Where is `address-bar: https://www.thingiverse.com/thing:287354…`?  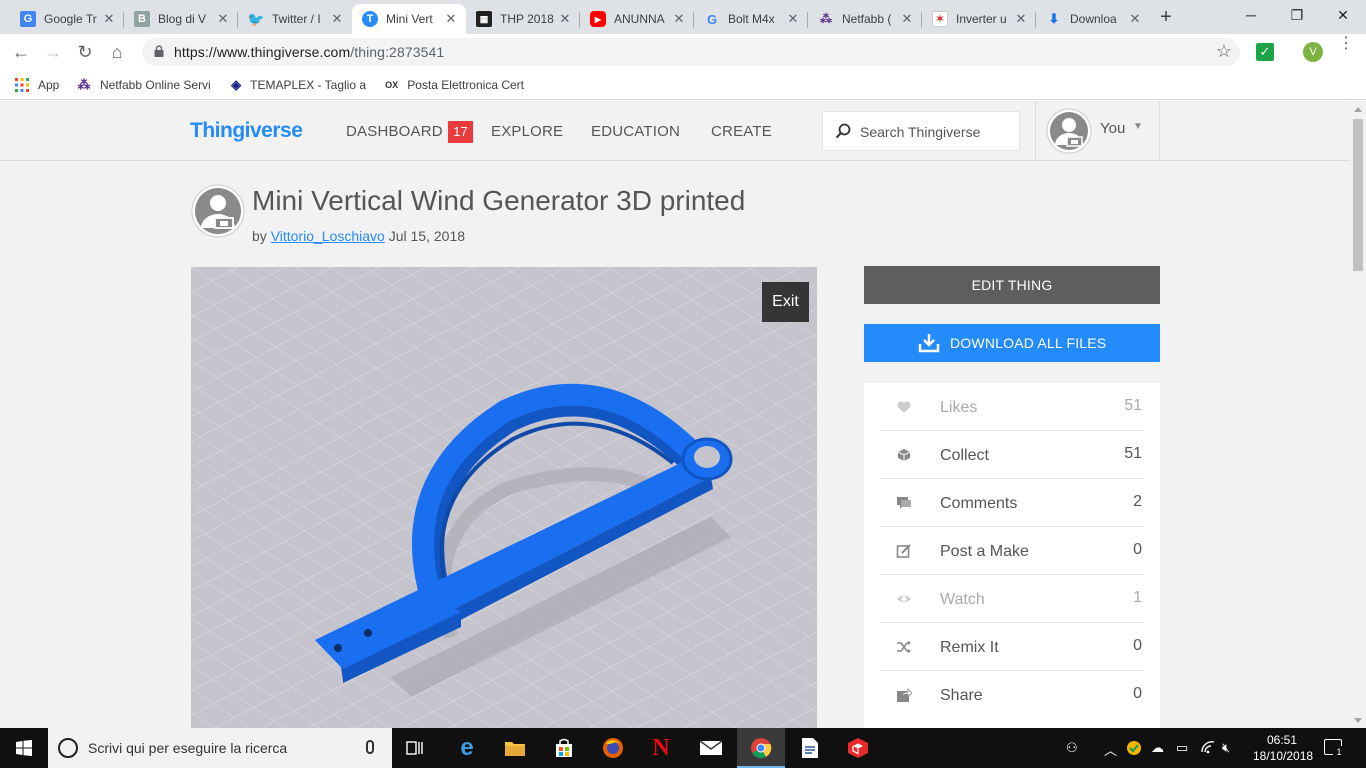
address-bar: https://www.thingiverse.com/thing:287354… is located at coordinates (691, 52).